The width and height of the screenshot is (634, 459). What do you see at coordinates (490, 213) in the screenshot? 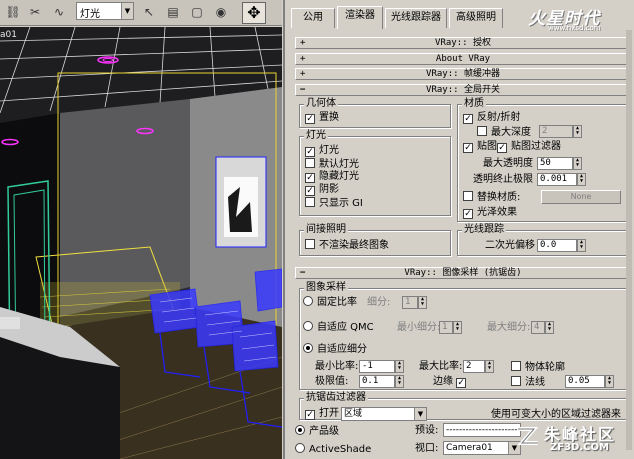
I see `glossy-effects-checkbox: ✓ 光泽效果` at bounding box center [490, 213].